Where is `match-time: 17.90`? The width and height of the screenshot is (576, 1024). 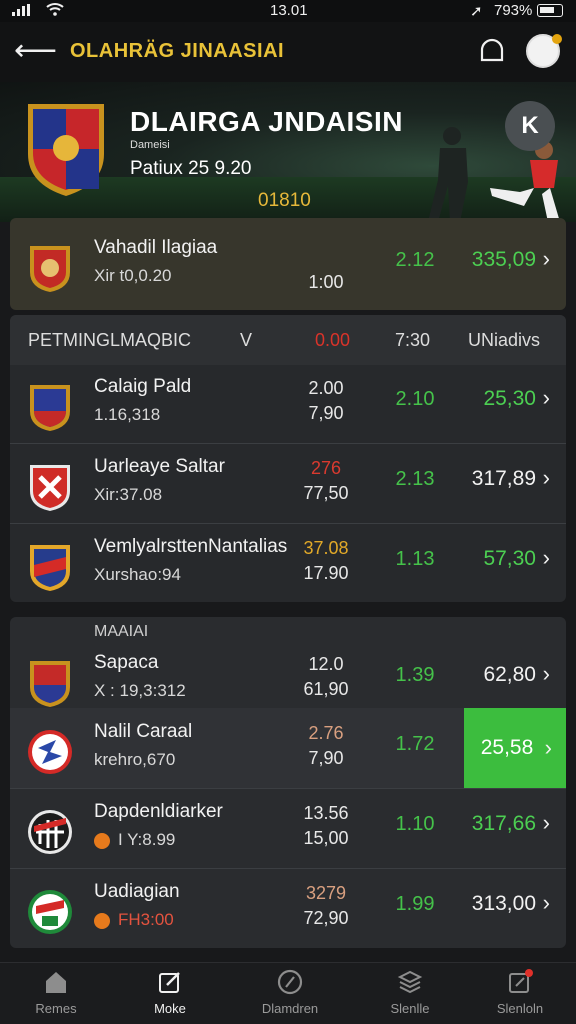
match-time: 17.90 is located at coordinates (326, 573).